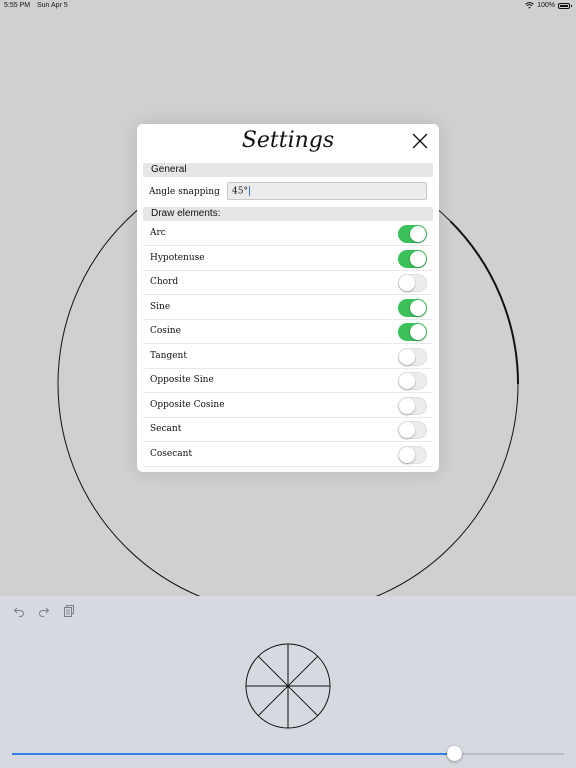 The width and height of the screenshot is (576, 768). What do you see at coordinates (327, 191) in the screenshot?
I see `angle-snapping-input: 45°` at bounding box center [327, 191].